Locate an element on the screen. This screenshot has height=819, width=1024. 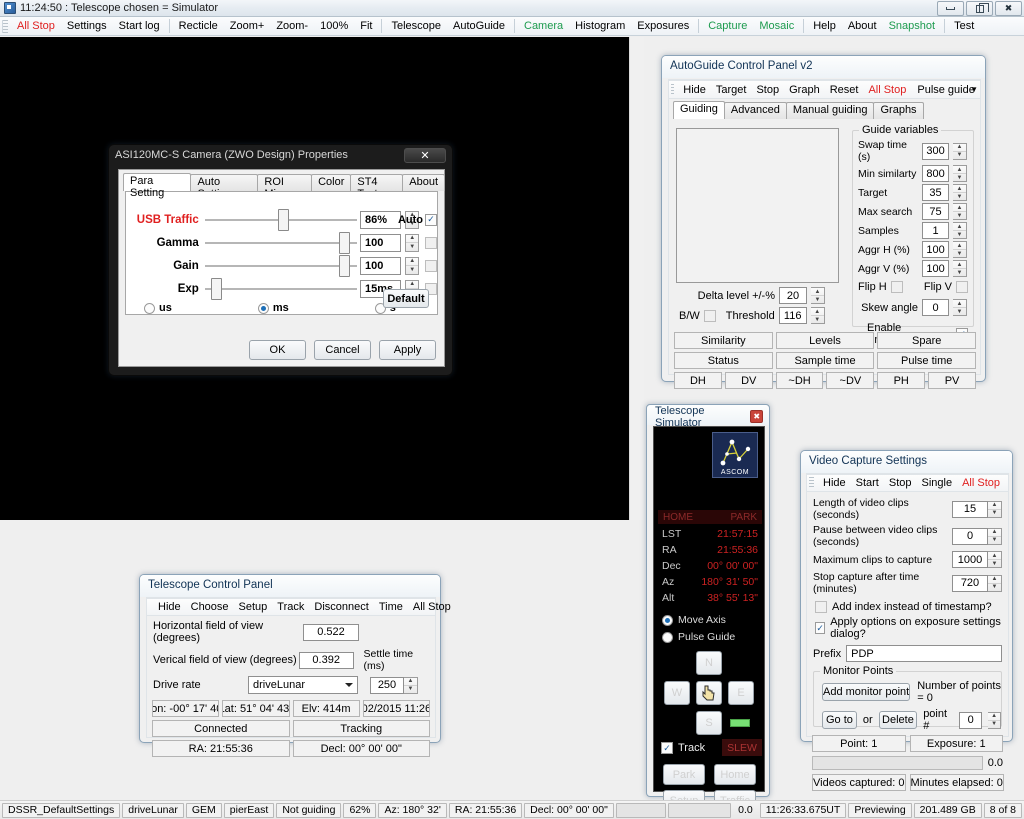
toolbar-item-start: Start is located at coordinates (867, 483).